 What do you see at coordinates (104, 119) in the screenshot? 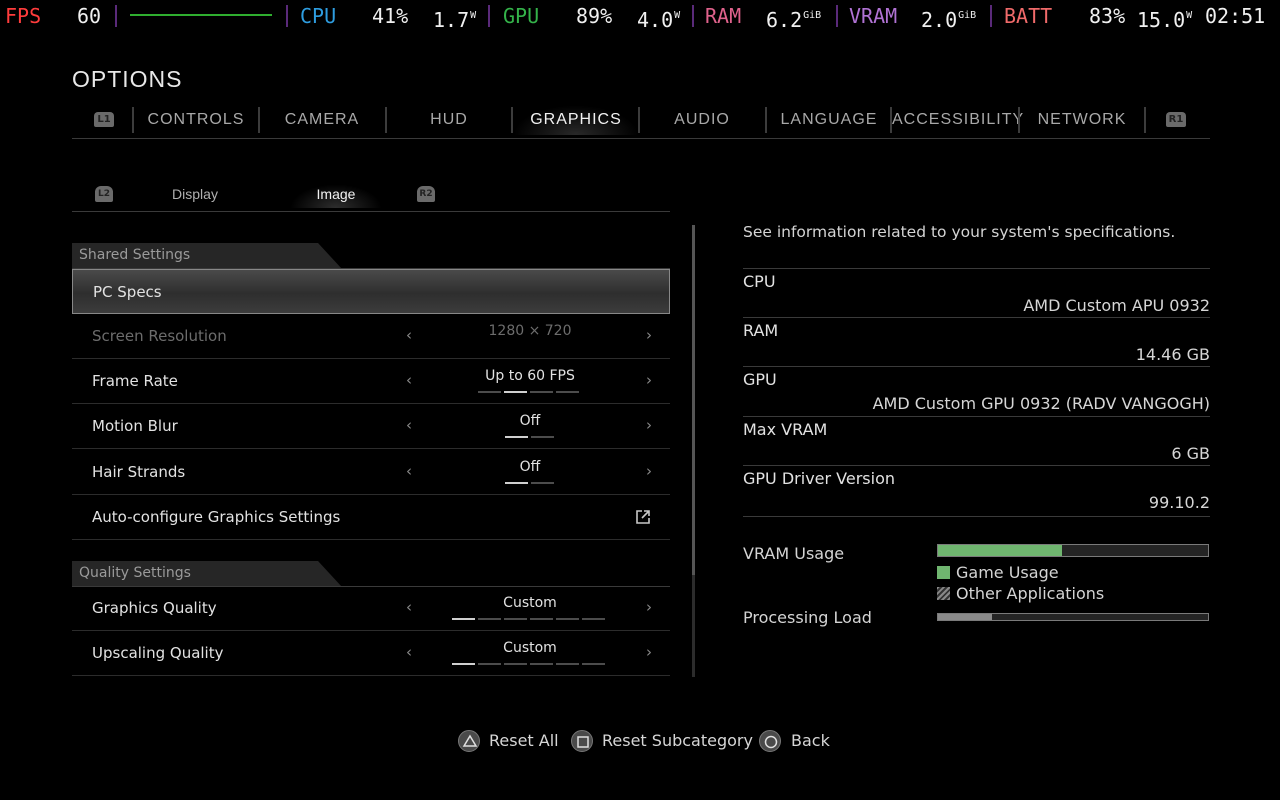
I see `l1-button-icon: L1` at bounding box center [104, 119].